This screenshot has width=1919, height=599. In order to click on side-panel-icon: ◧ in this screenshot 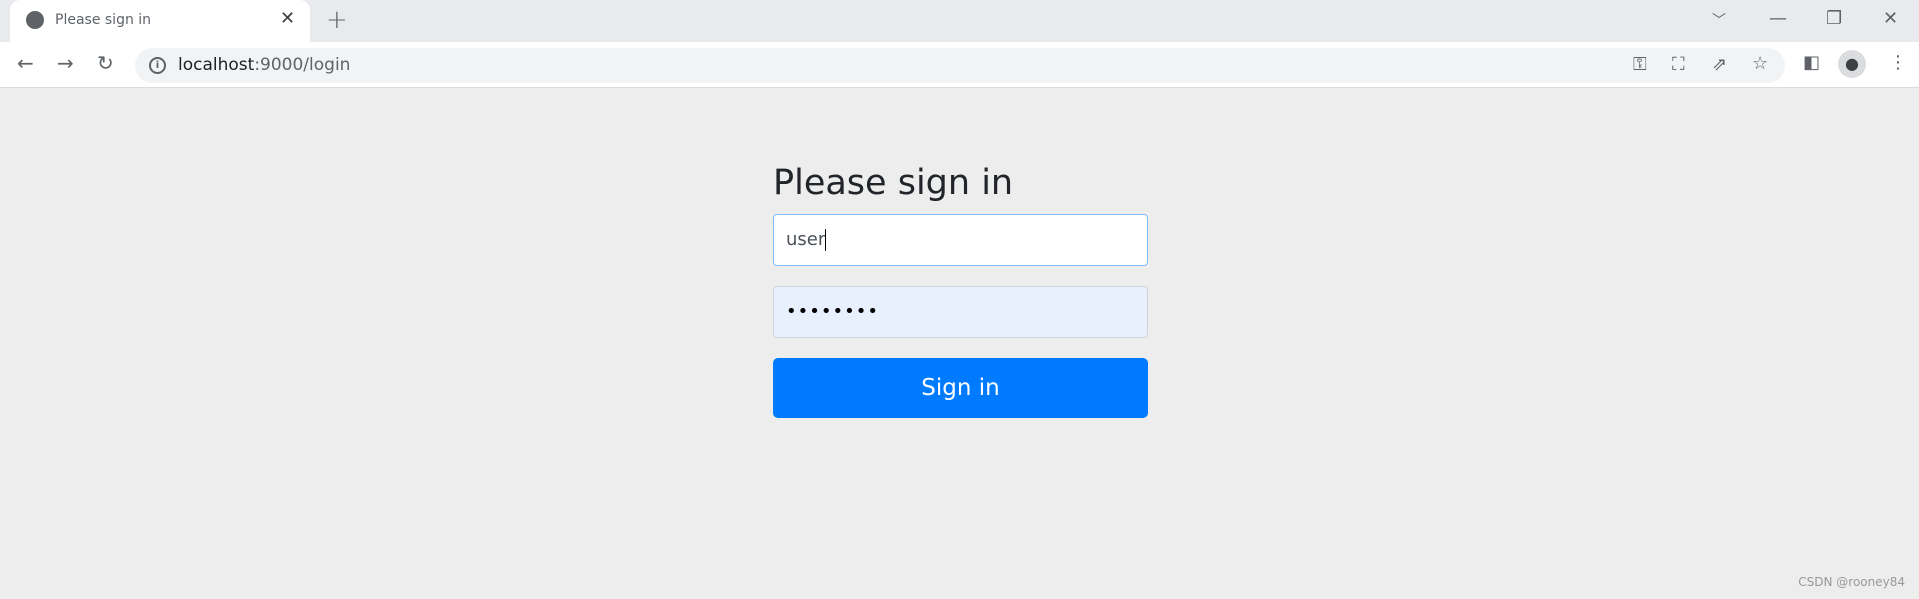, I will do `click(1811, 62)`.